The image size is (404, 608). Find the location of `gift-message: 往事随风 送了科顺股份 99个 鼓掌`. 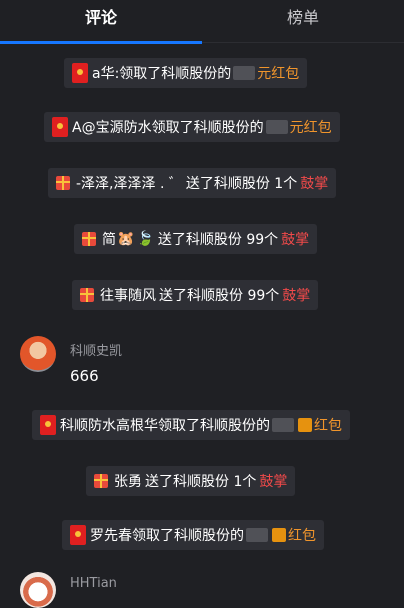

gift-message: 往事随风 送了科顺股份 99个 鼓掌 is located at coordinates (195, 295).